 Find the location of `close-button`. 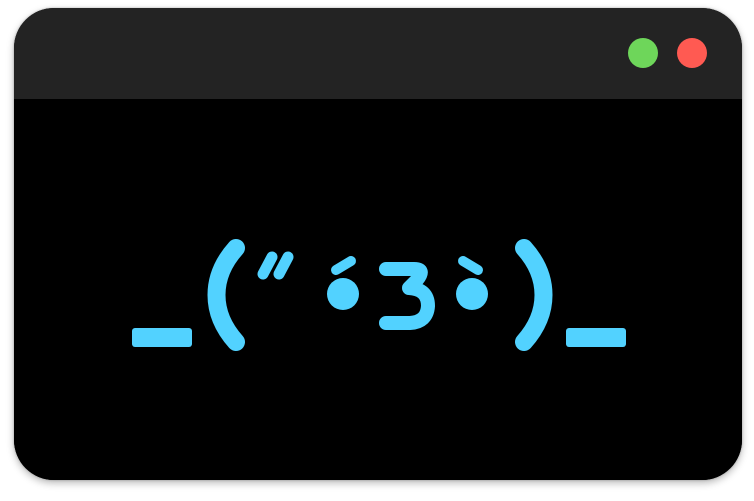

close-button is located at coordinates (692, 53).